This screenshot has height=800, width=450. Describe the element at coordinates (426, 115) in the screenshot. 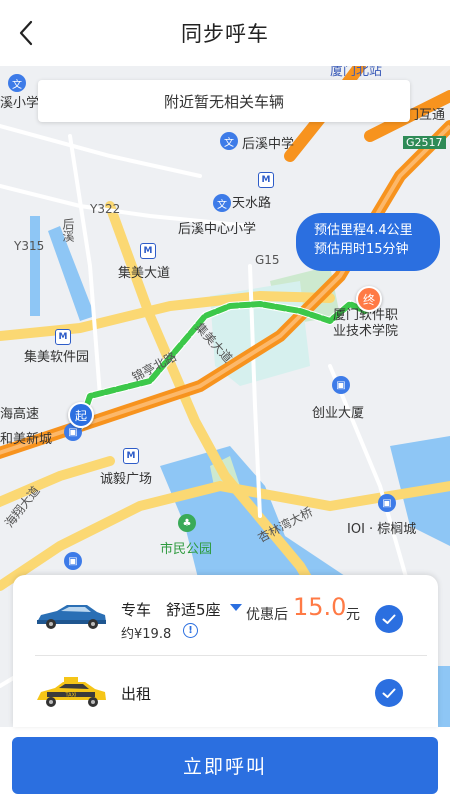

I see `map-label: 门互通` at that location.